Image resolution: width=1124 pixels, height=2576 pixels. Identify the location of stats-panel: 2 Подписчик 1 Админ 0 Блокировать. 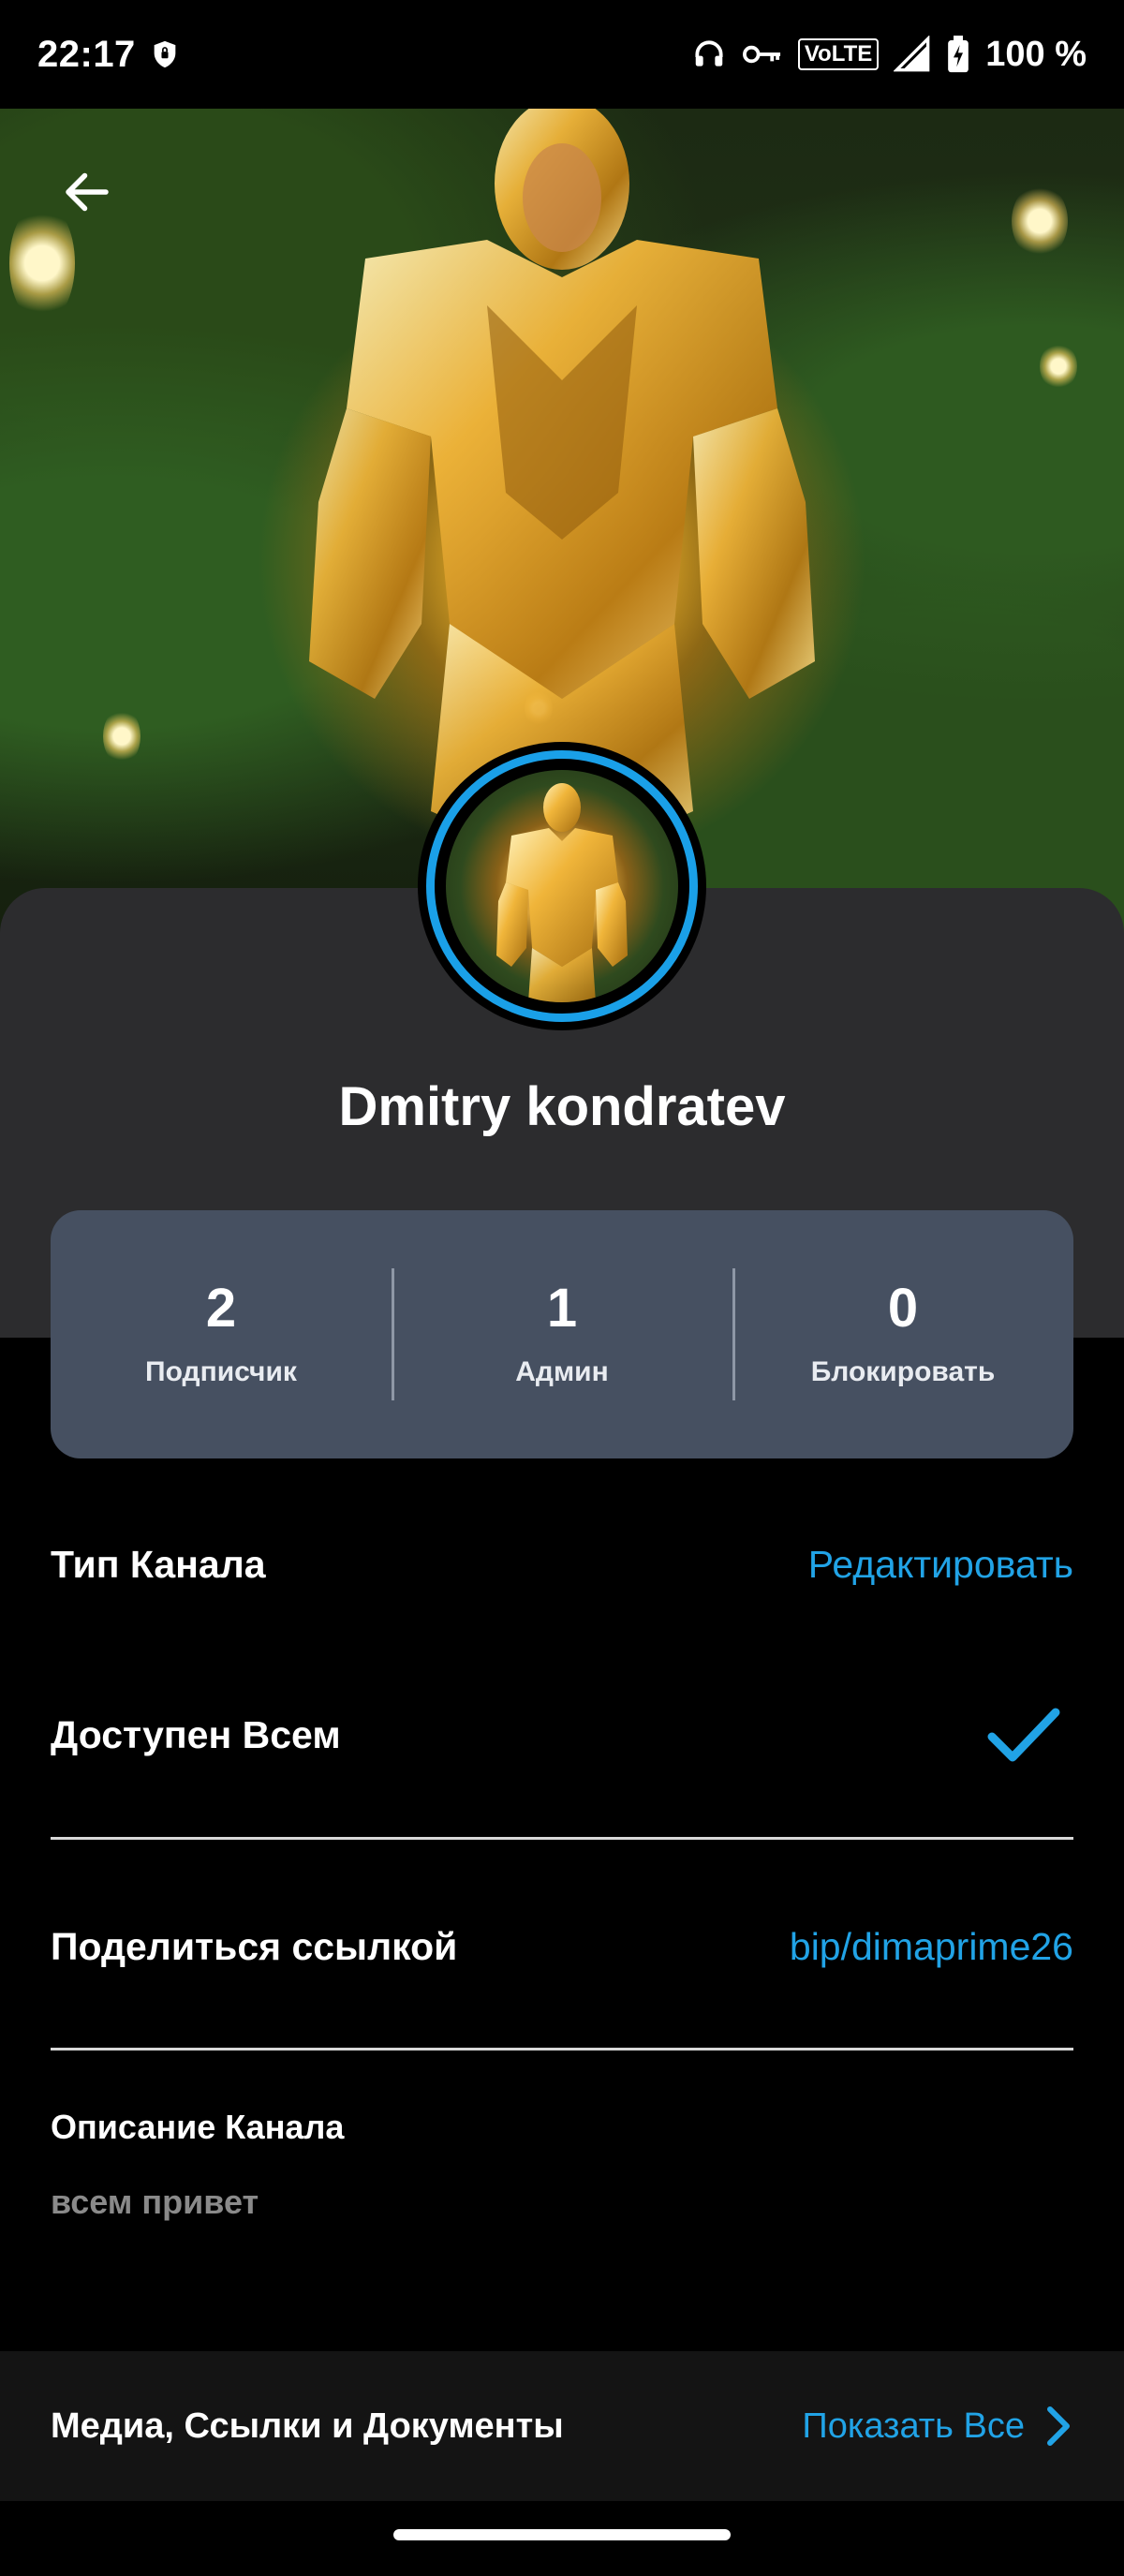
(562, 1334).